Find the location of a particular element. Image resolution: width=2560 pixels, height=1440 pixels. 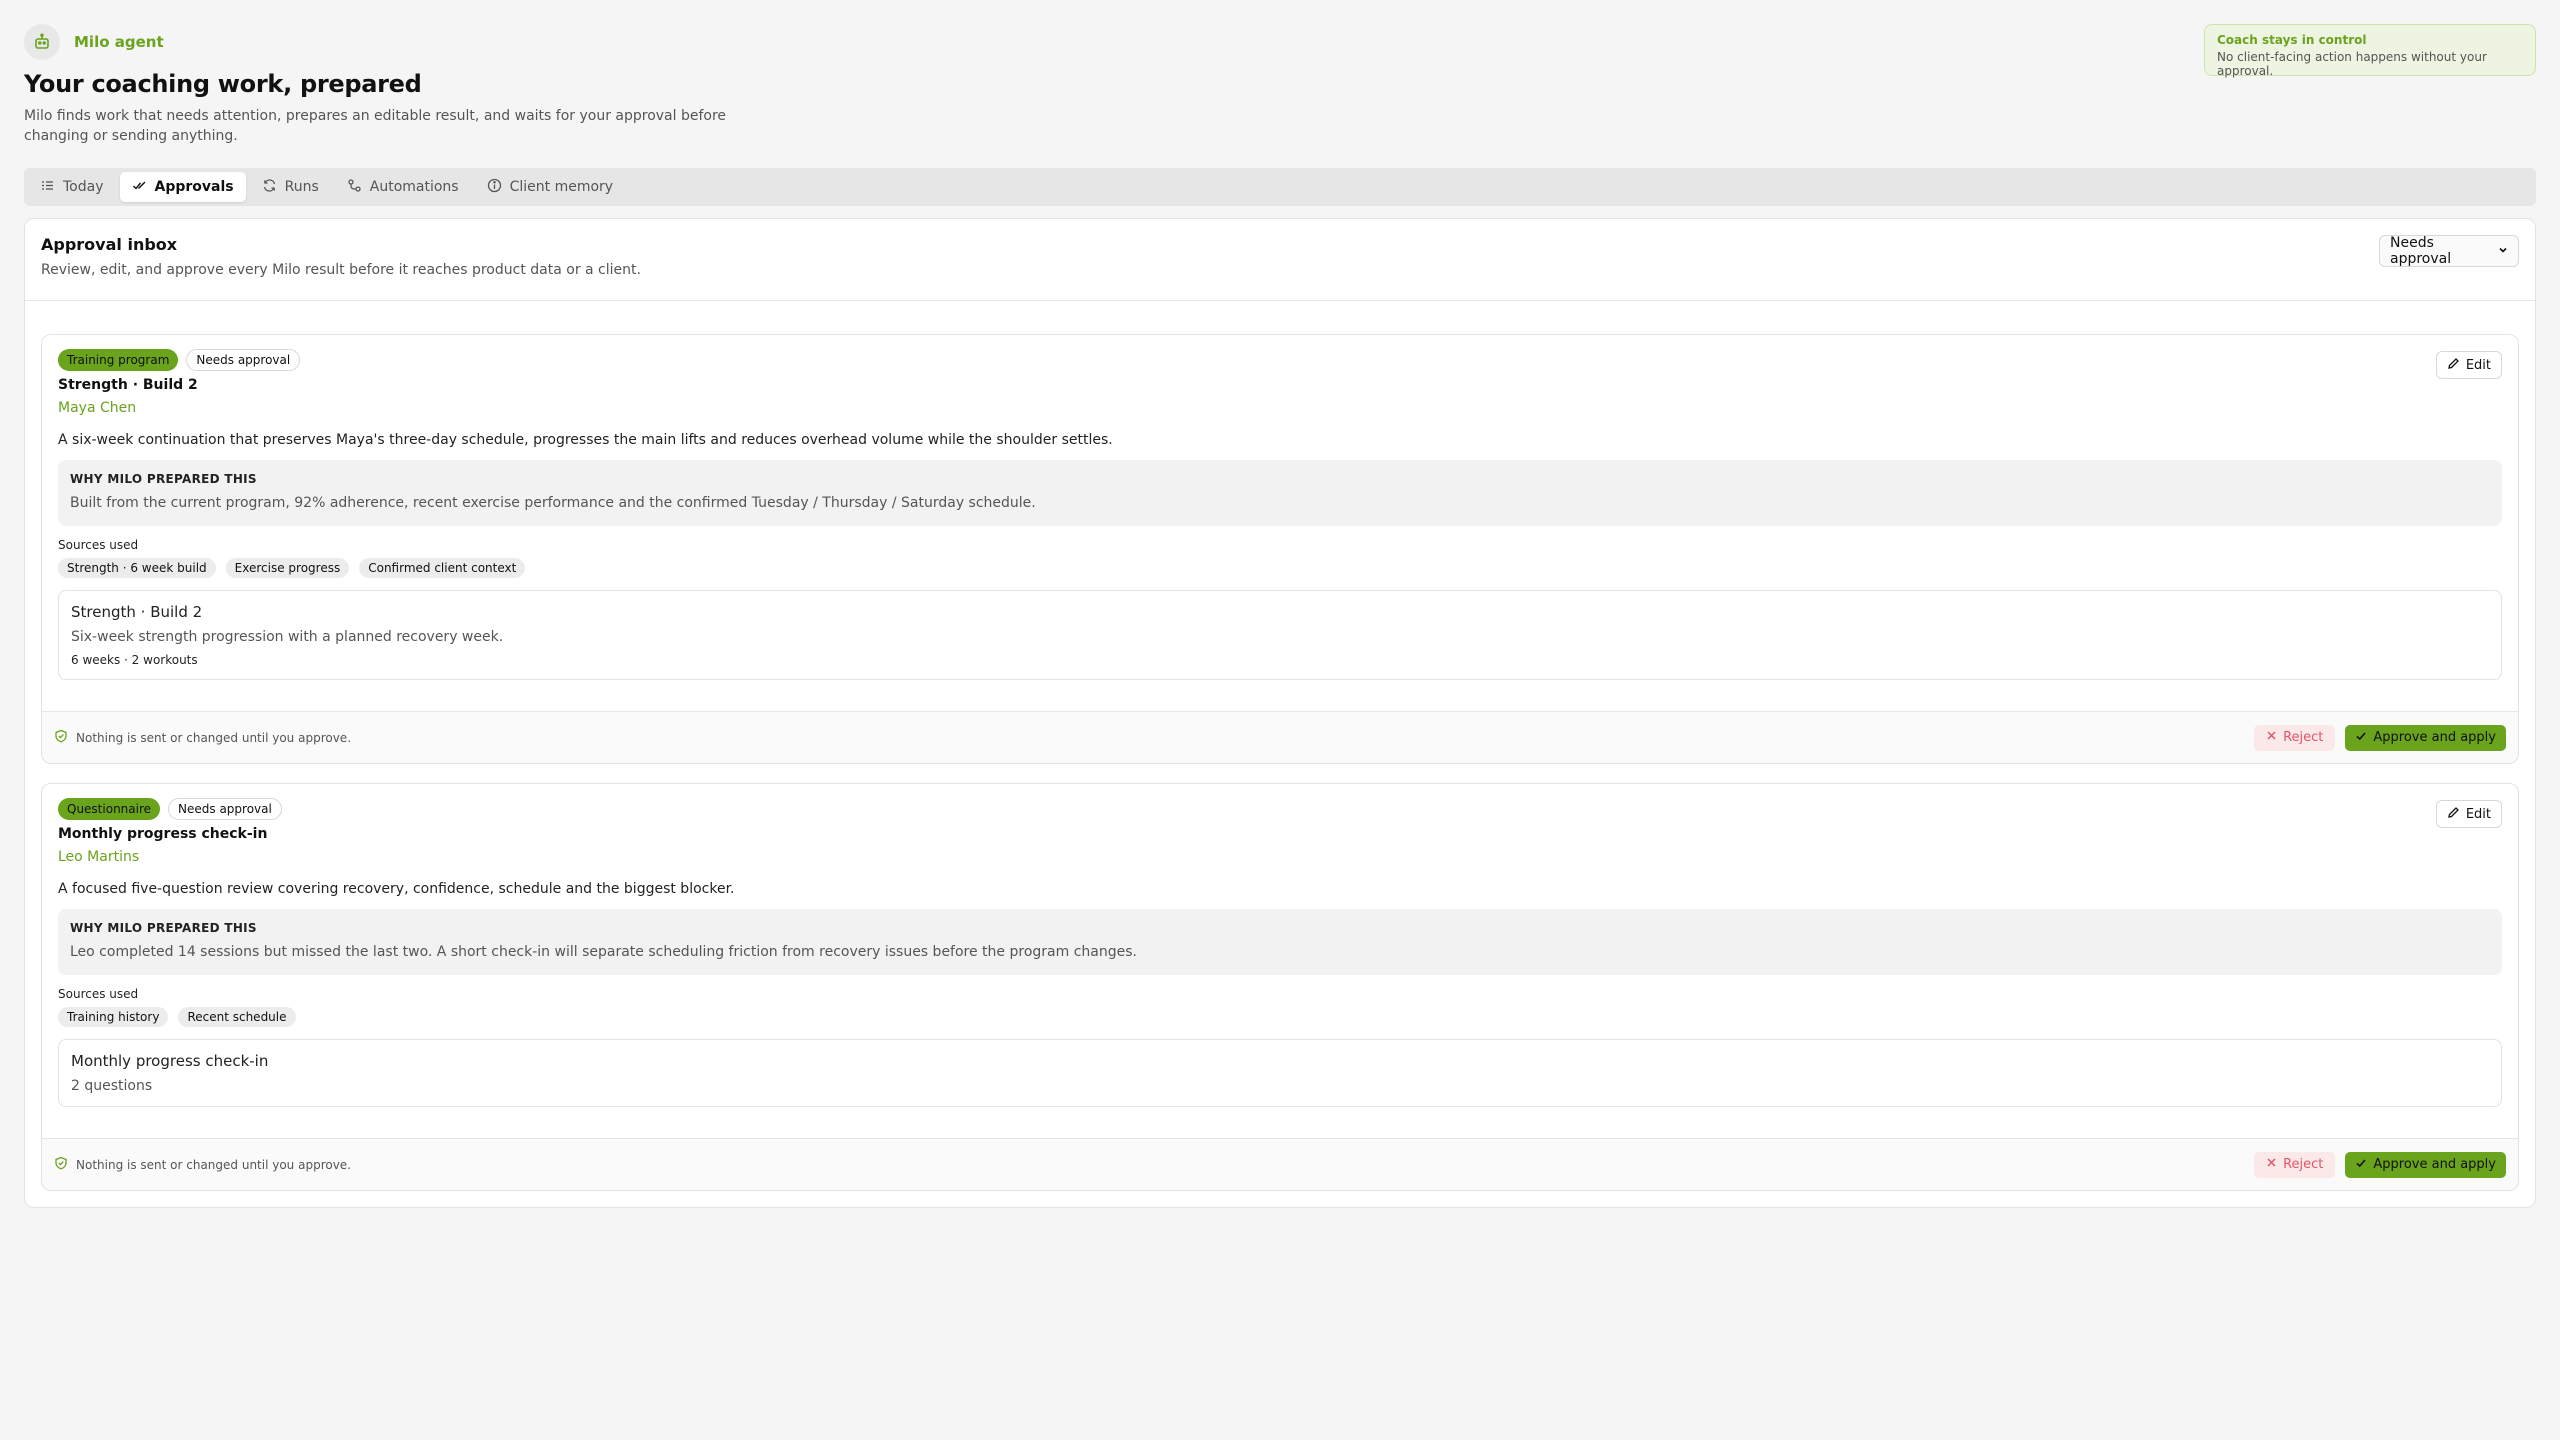

list-icon is located at coordinates (47, 187).